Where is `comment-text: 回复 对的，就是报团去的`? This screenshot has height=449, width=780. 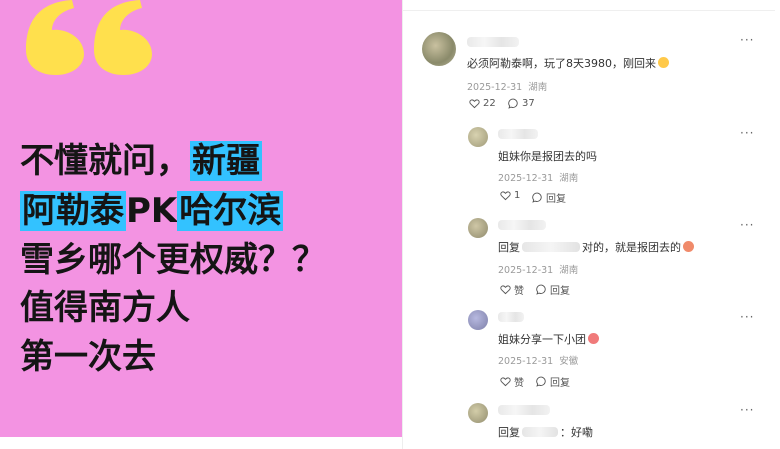 comment-text: 回复 对的，就是报团去的 is located at coordinates (596, 247).